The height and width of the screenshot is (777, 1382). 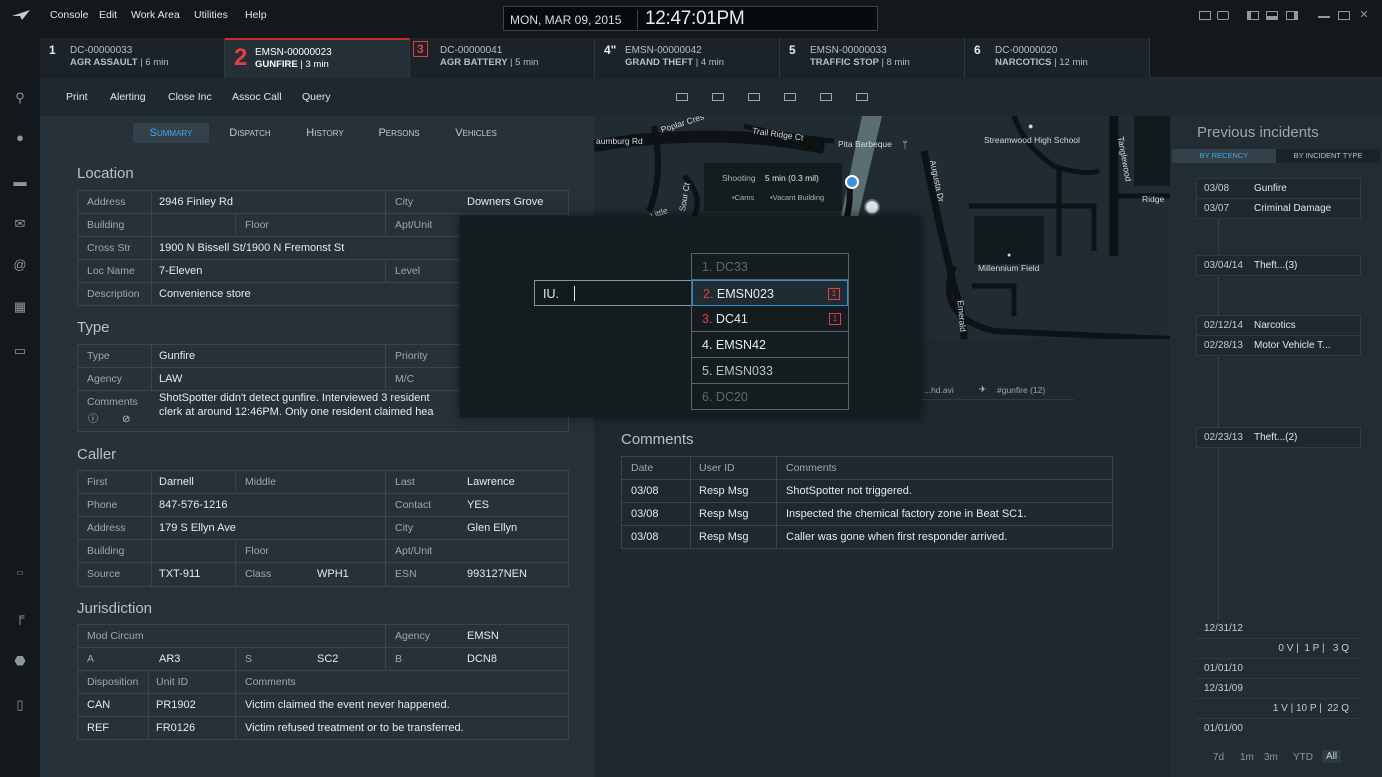 What do you see at coordinates (1278, 189) in the screenshot?
I see `list-item: 03/08 Gunfire` at bounding box center [1278, 189].